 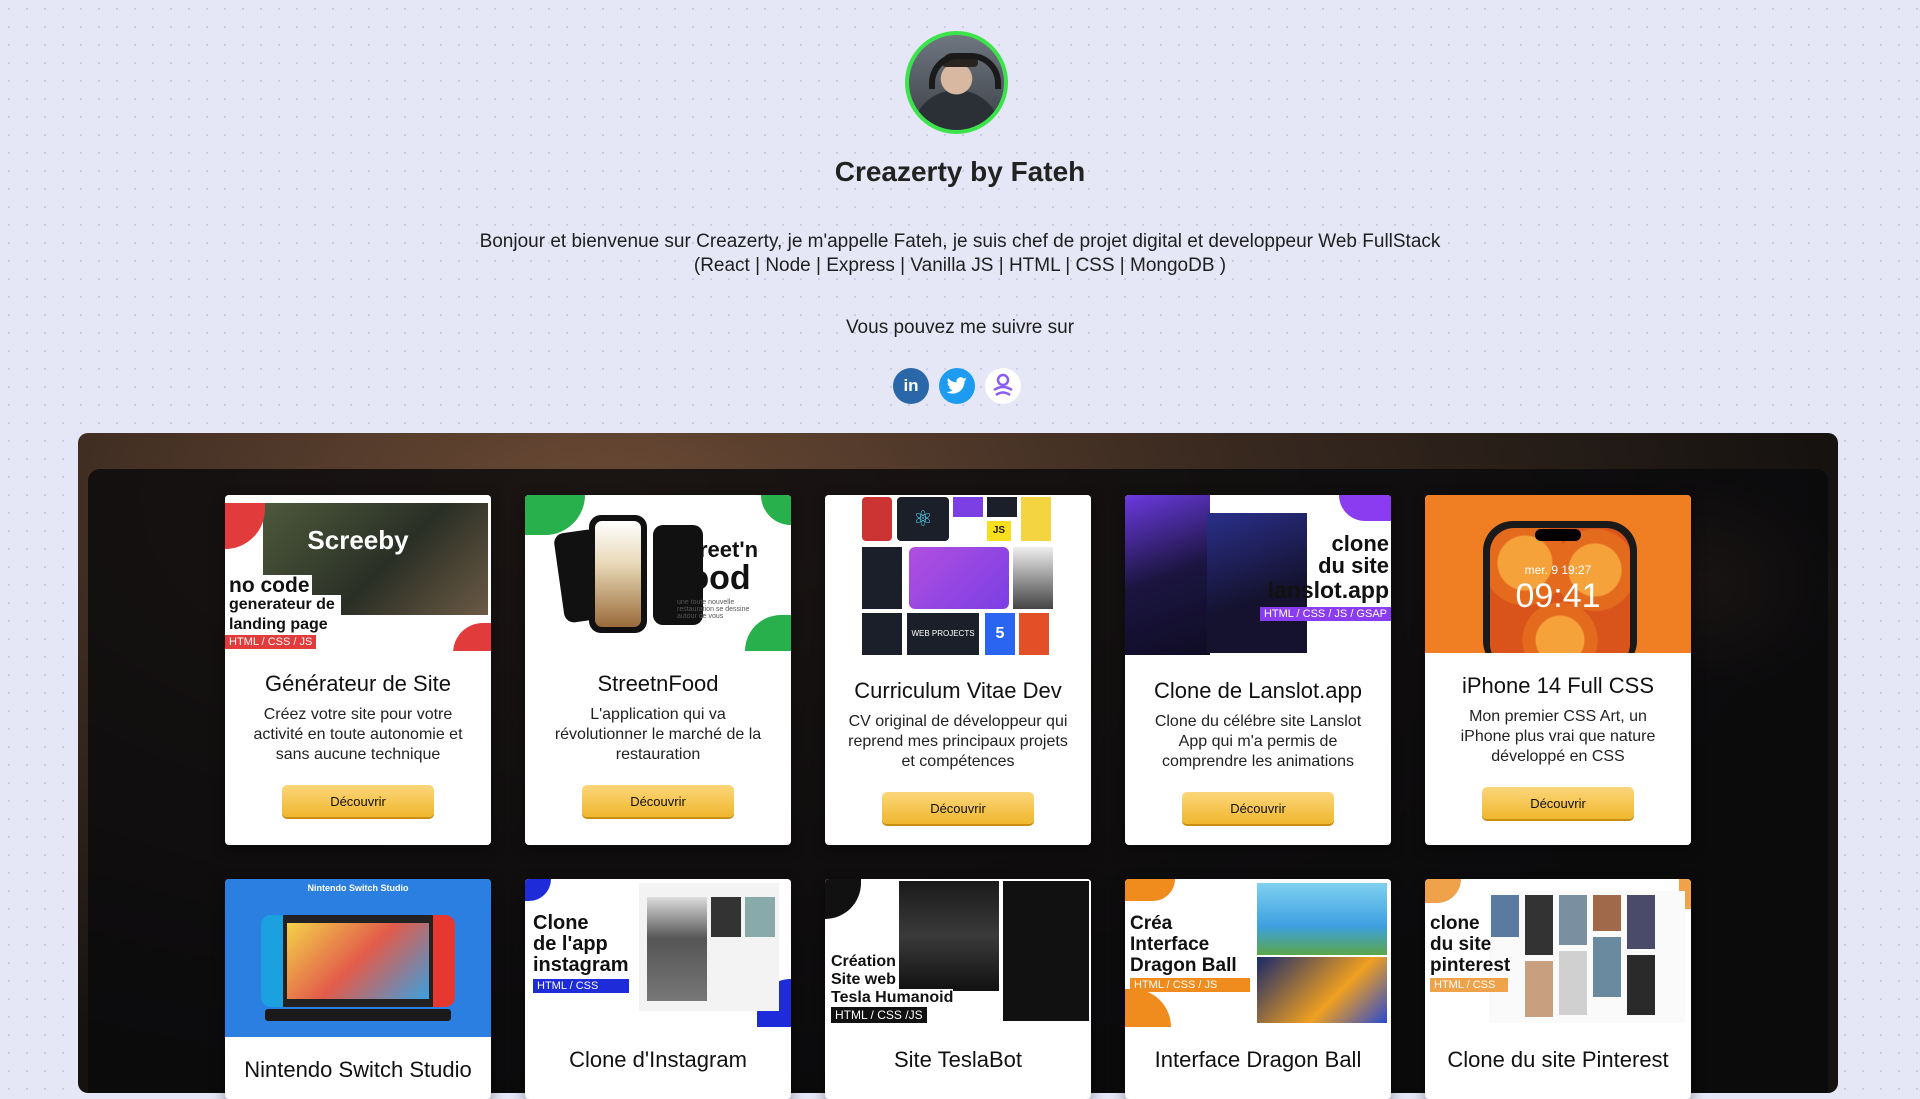 I want to click on project-thumbnail: ⚛ JS WEB PROJECTS 5, so click(x=958, y=576).